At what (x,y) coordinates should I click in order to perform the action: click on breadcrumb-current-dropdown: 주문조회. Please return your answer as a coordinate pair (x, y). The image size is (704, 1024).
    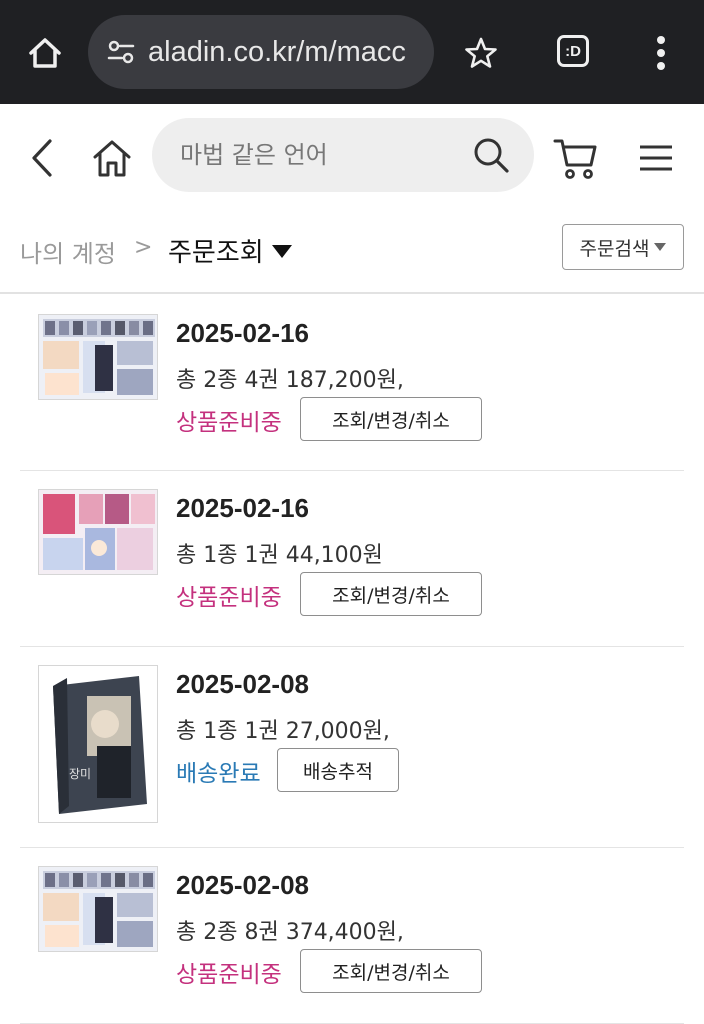
    Looking at the image, I should click on (230, 250).